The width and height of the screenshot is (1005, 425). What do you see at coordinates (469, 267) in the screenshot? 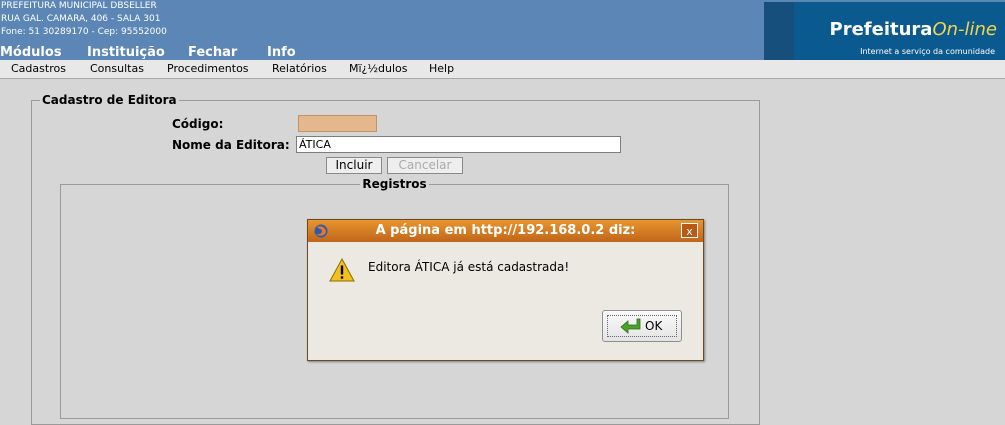
I see `dialog-message: Editora ÁTICA já está cadastrada!` at bounding box center [469, 267].